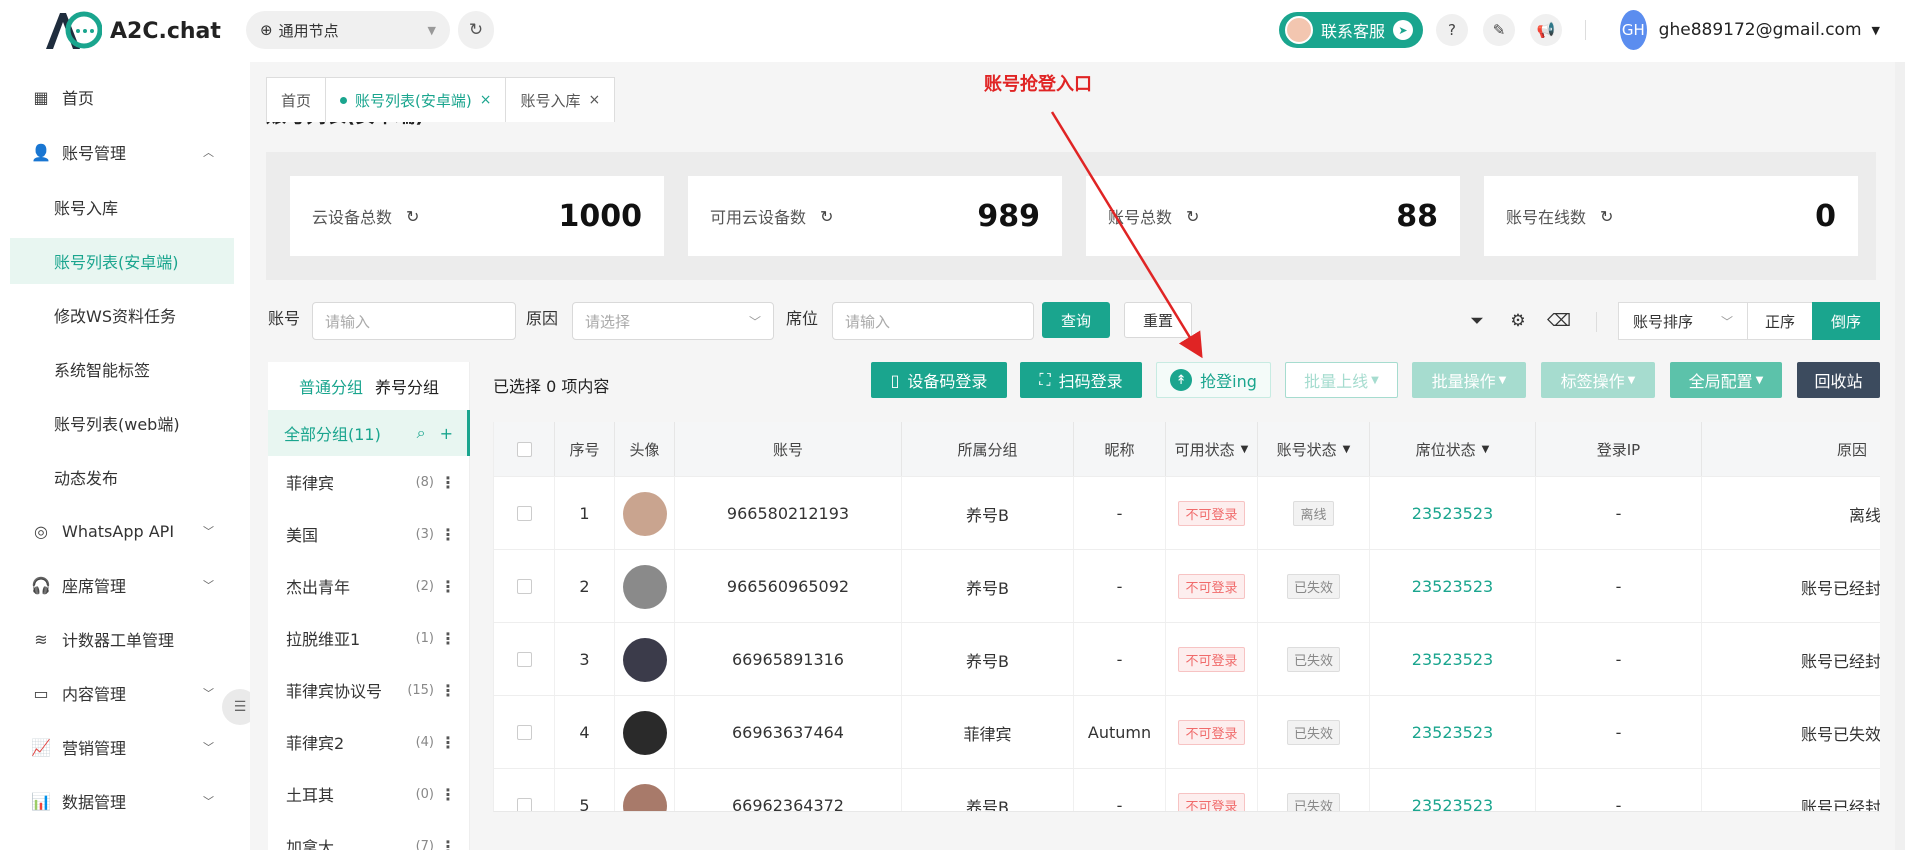 This screenshot has width=1905, height=850. I want to click on sidebar-item-post-dynamic: 动态发布, so click(122, 477).